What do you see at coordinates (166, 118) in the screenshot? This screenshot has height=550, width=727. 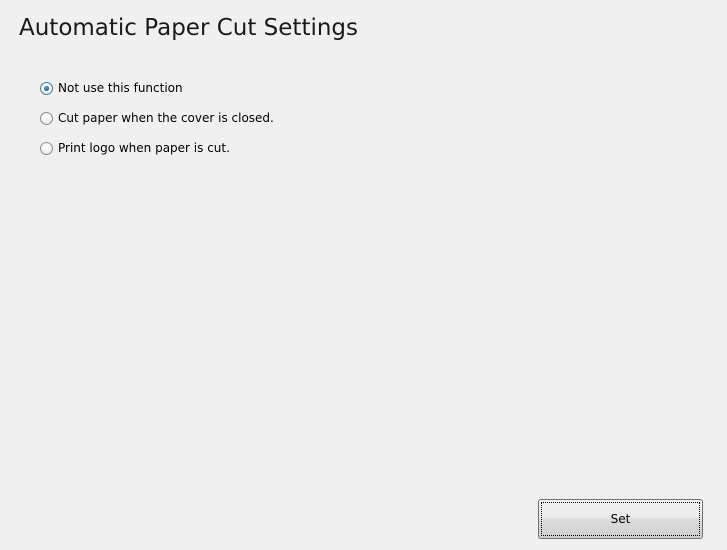 I see `option-label: Cut paper when the cover is closed.` at bounding box center [166, 118].